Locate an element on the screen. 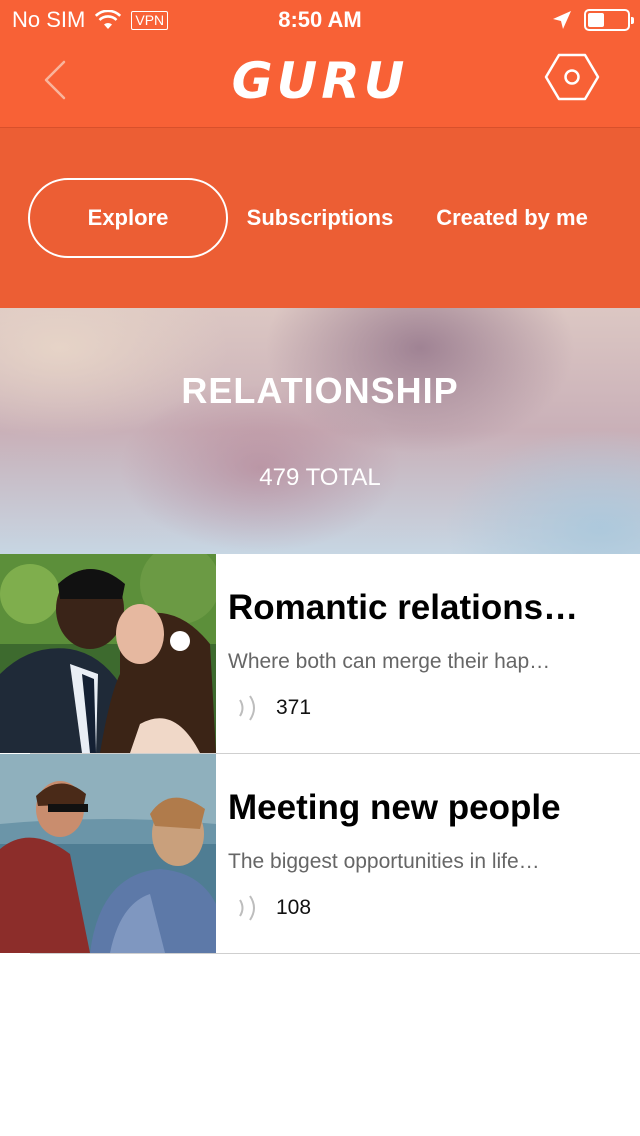 This screenshot has height=1136, width=640. top-bar: No SIM VPN 8:50 AM GURU is located at coordinates (320, 64).